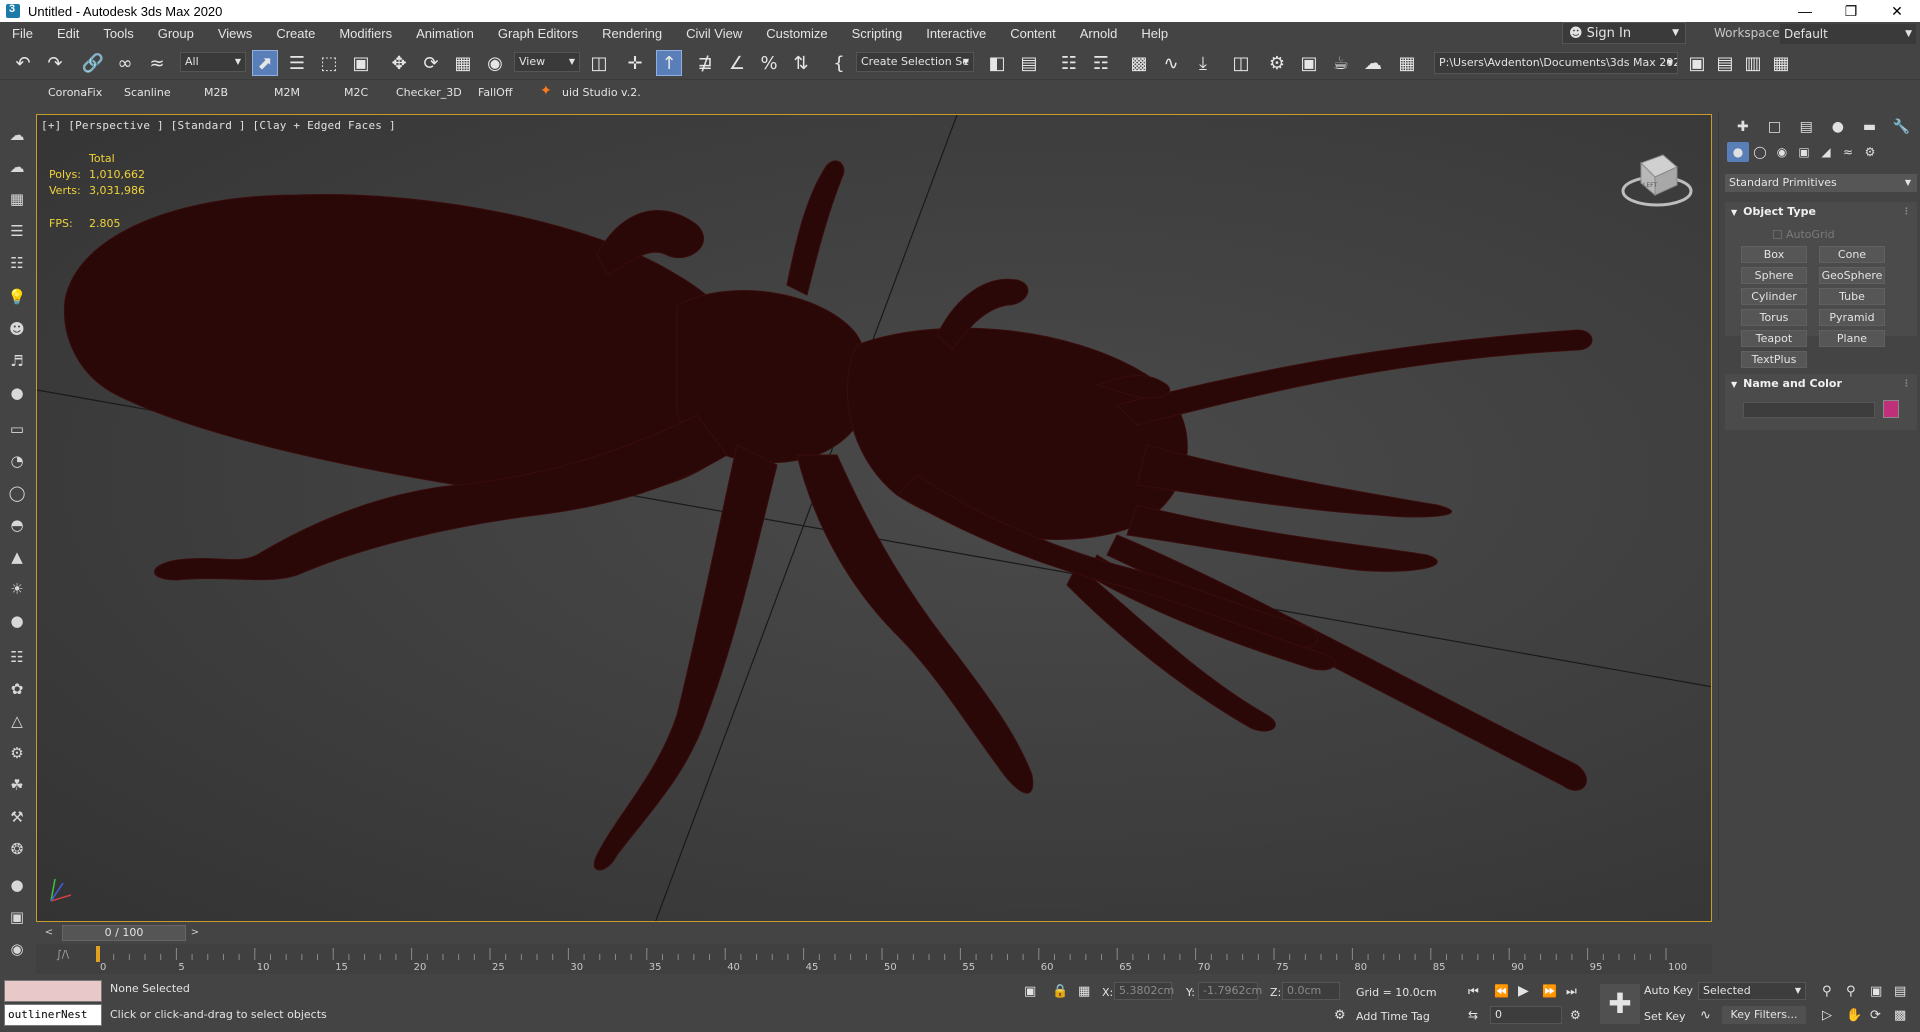 This screenshot has height=1032, width=1920. I want to click on autogrid-checkbox: AutoGrid, so click(1804, 234).